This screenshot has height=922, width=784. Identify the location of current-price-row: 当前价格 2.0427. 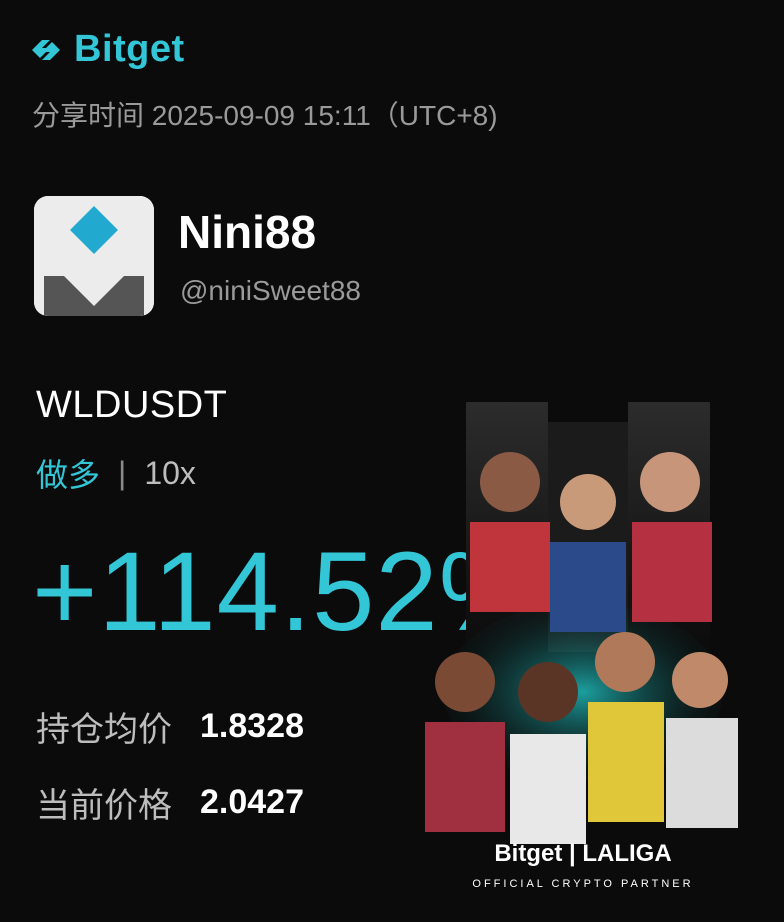
(170, 802).